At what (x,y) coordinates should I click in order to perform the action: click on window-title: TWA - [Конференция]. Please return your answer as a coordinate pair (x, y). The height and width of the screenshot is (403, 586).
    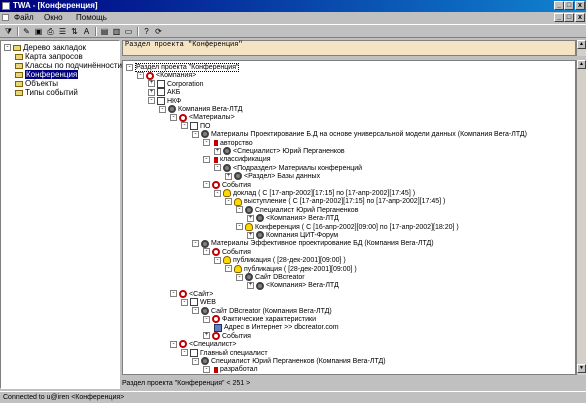
    Looking at the image, I should click on (55, 5).